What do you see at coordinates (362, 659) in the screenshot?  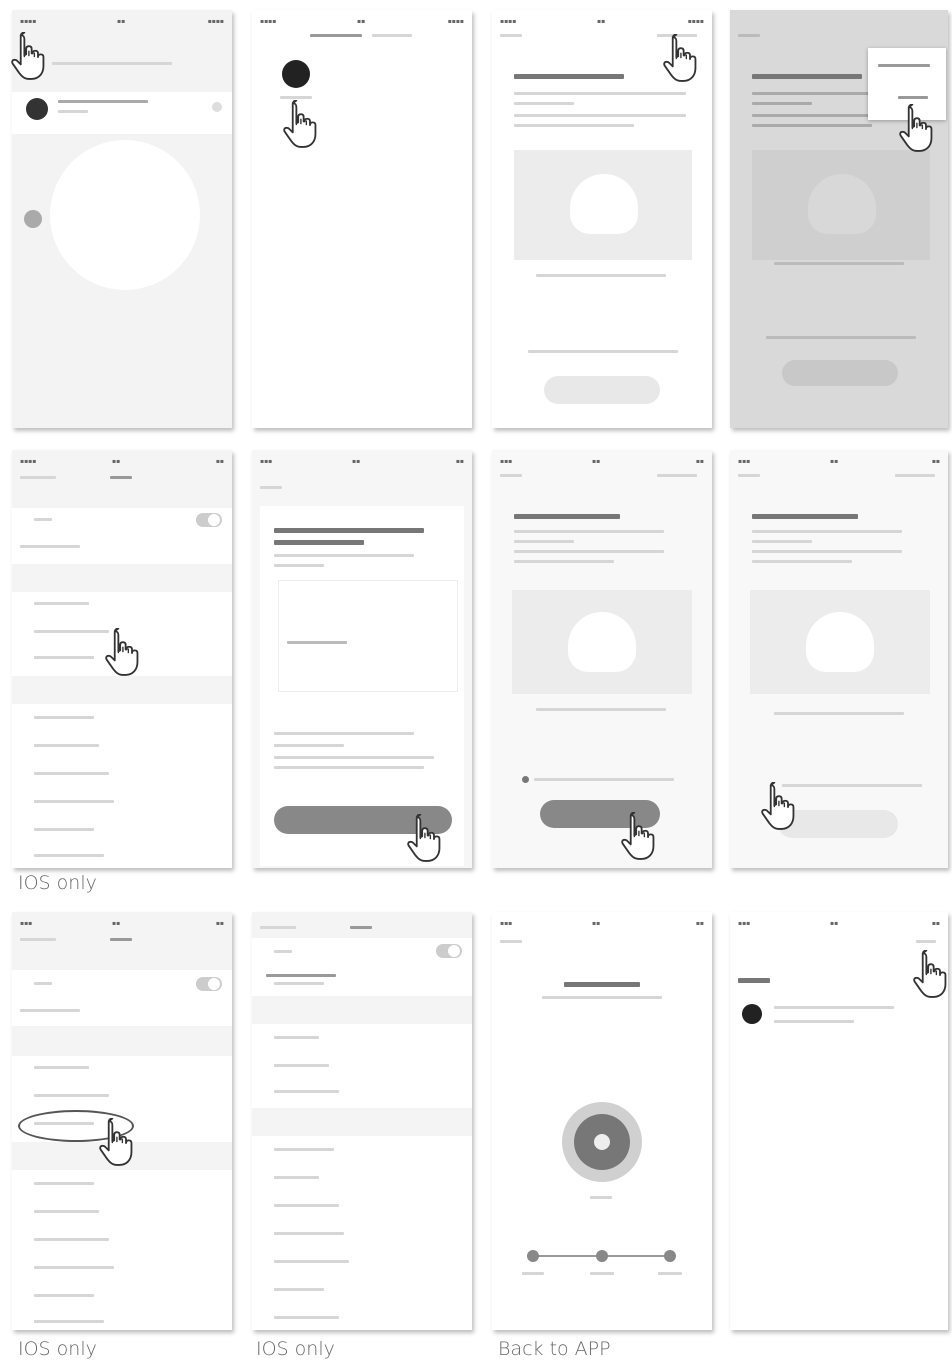 I see `screen-connect-hotspot: ▪▪▪ ▪▪ ▪▪` at bounding box center [362, 659].